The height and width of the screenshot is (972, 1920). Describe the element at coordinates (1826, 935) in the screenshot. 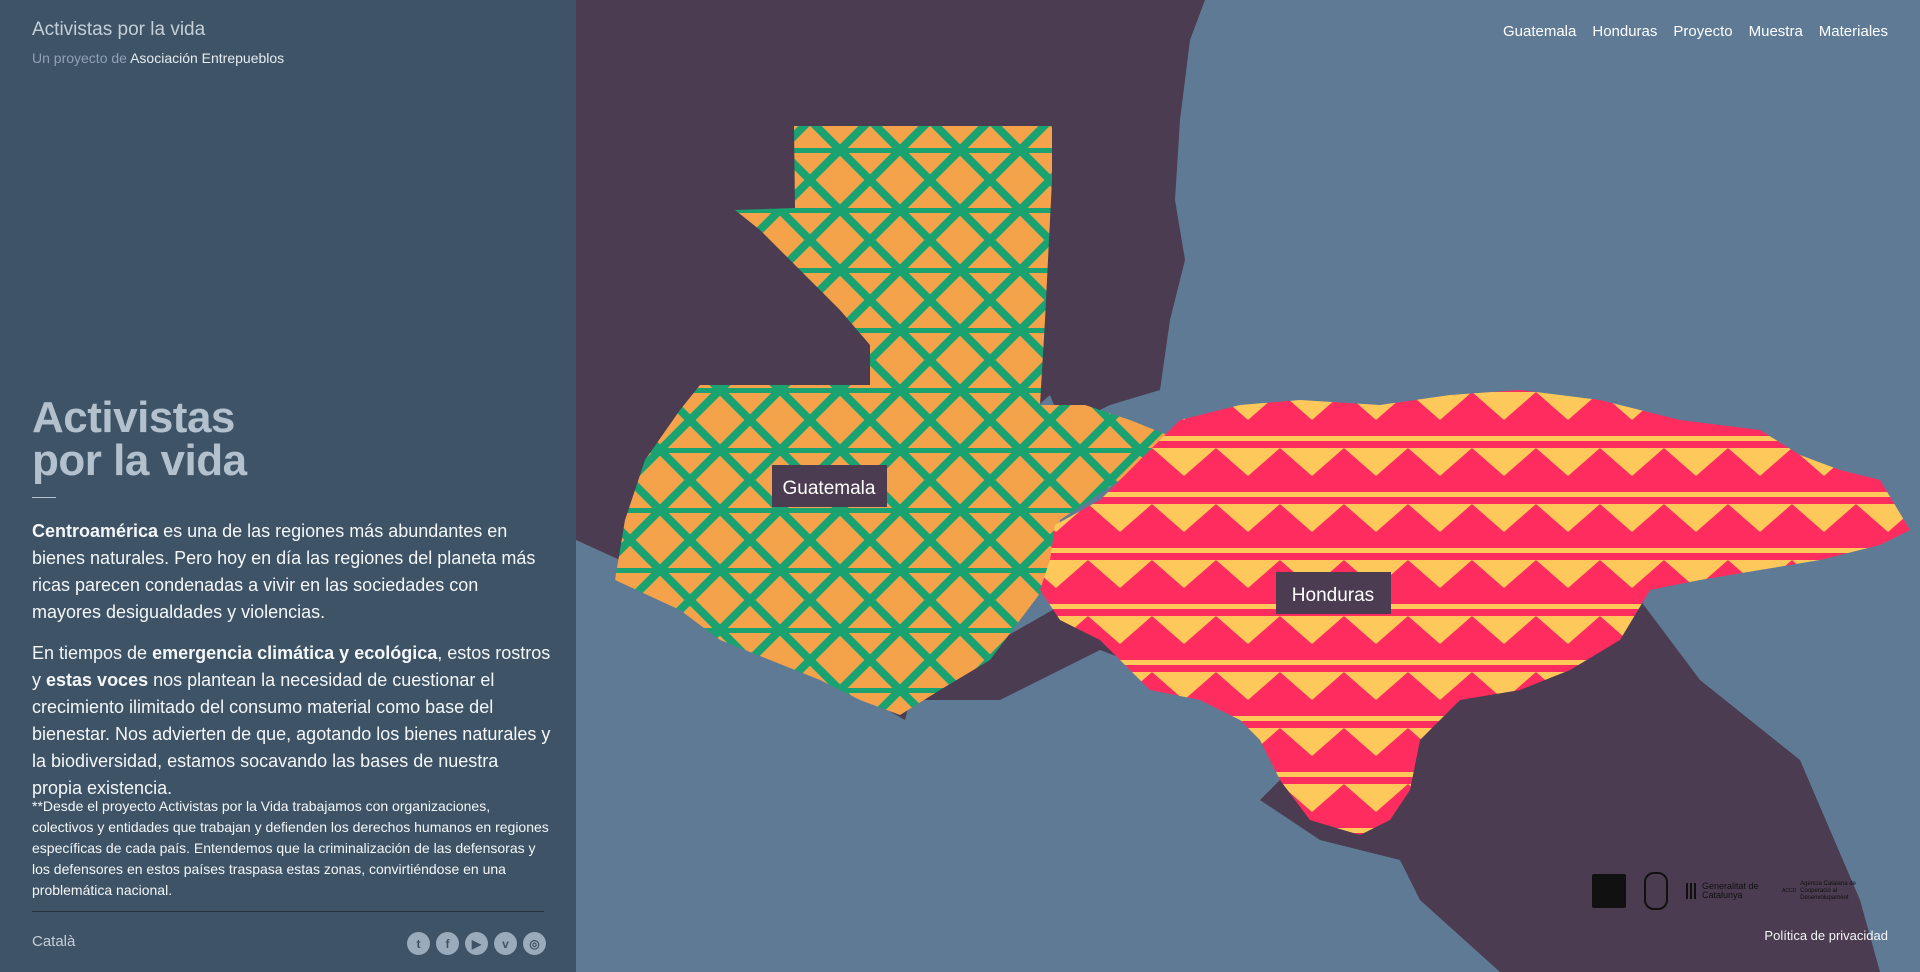

I see `privacy-link: Política de privacidad` at that location.